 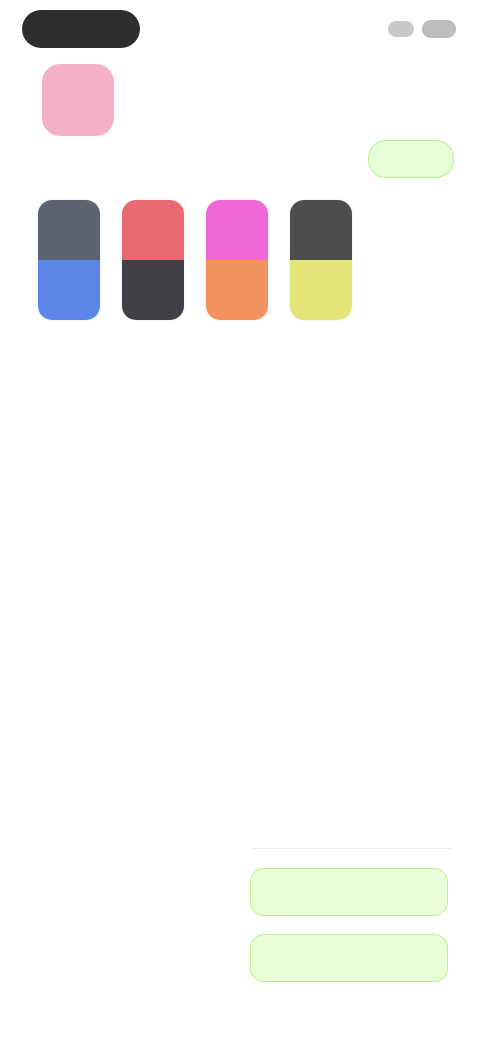 I want to click on bottom-actions, so click(x=350, y=934).